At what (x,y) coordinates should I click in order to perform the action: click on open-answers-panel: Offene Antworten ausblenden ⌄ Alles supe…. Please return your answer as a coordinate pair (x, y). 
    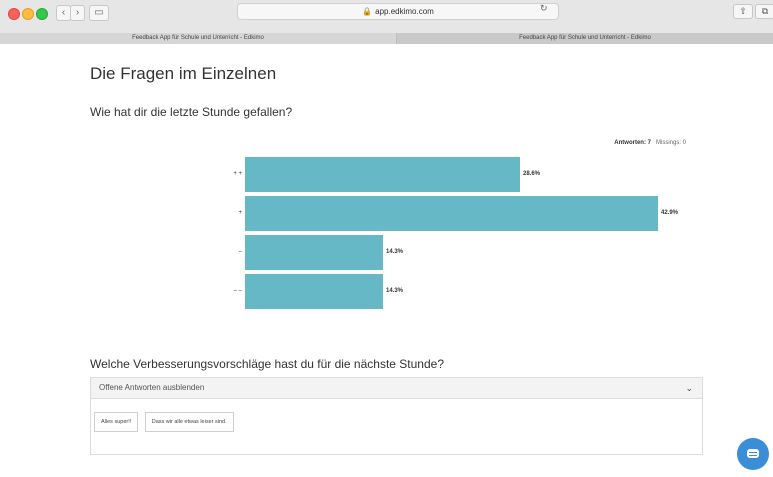
    Looking at the image, I should click on (396, 416).